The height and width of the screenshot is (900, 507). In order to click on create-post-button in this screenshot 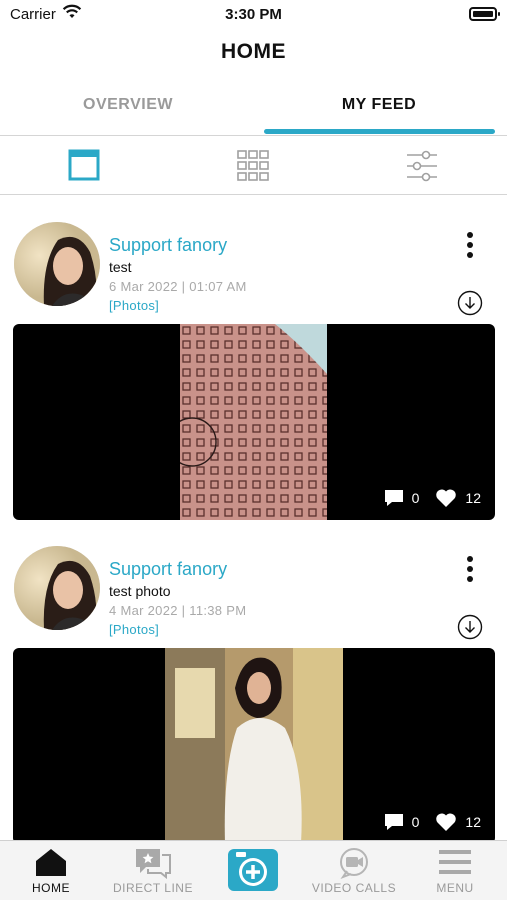, I will do `click(253, 870)`.